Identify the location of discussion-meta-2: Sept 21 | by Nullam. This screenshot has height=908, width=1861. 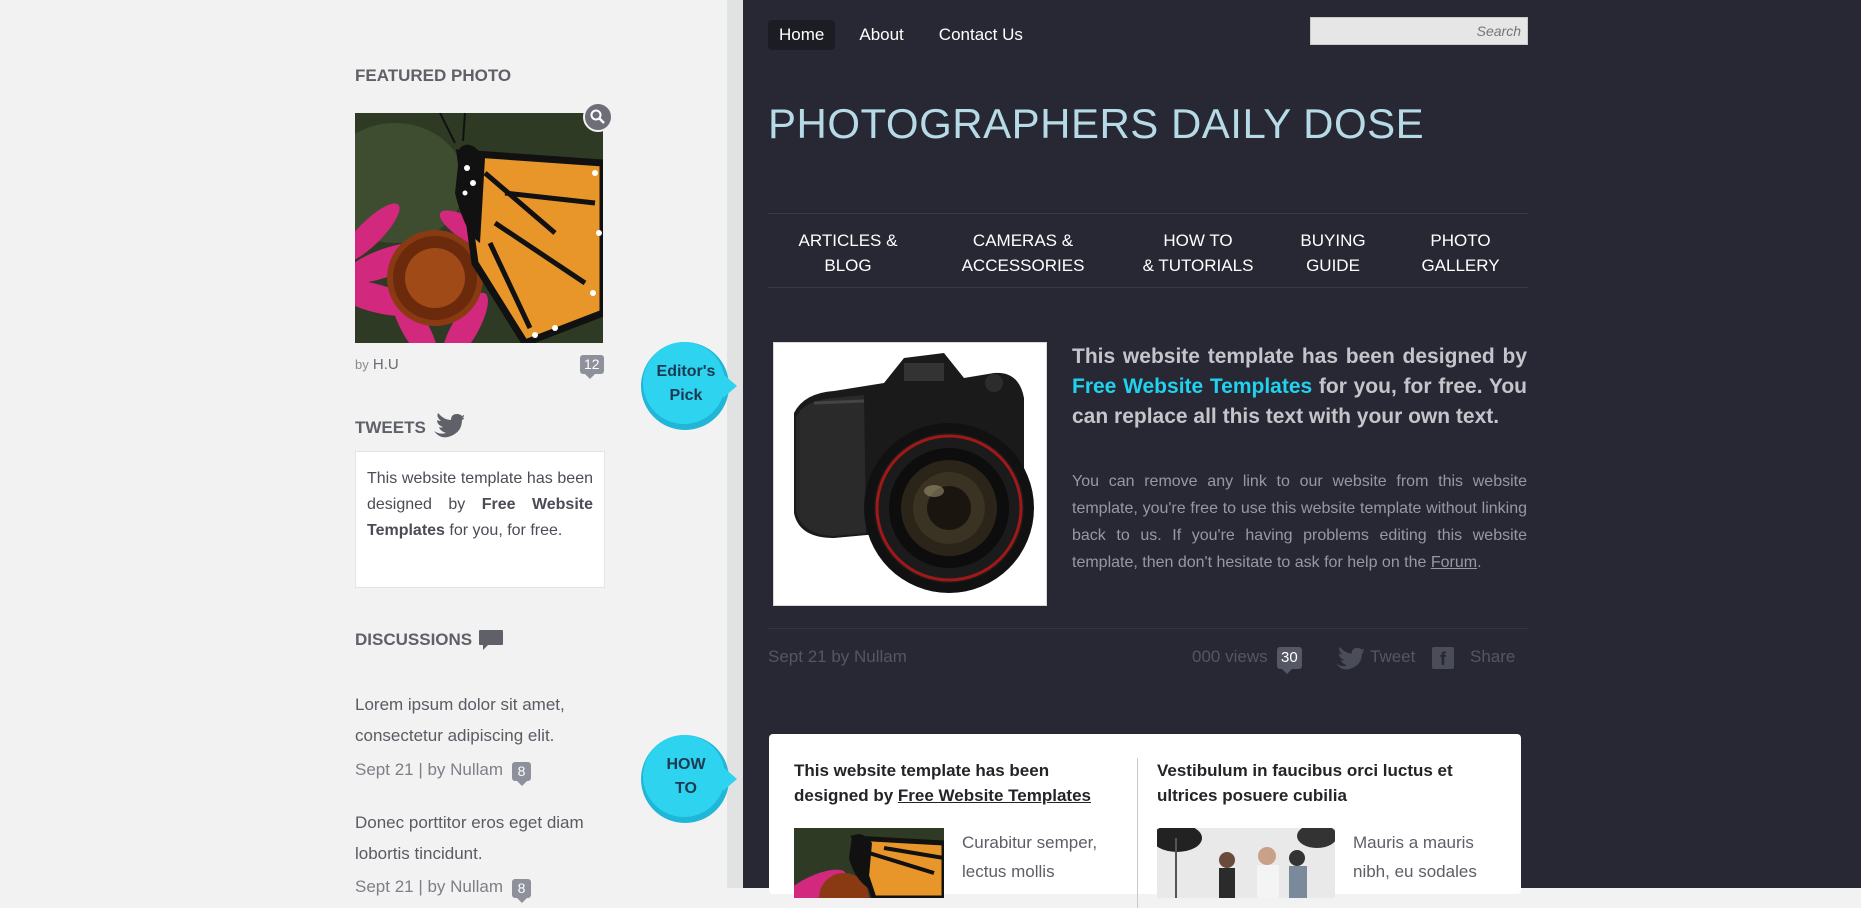
(429, 886).